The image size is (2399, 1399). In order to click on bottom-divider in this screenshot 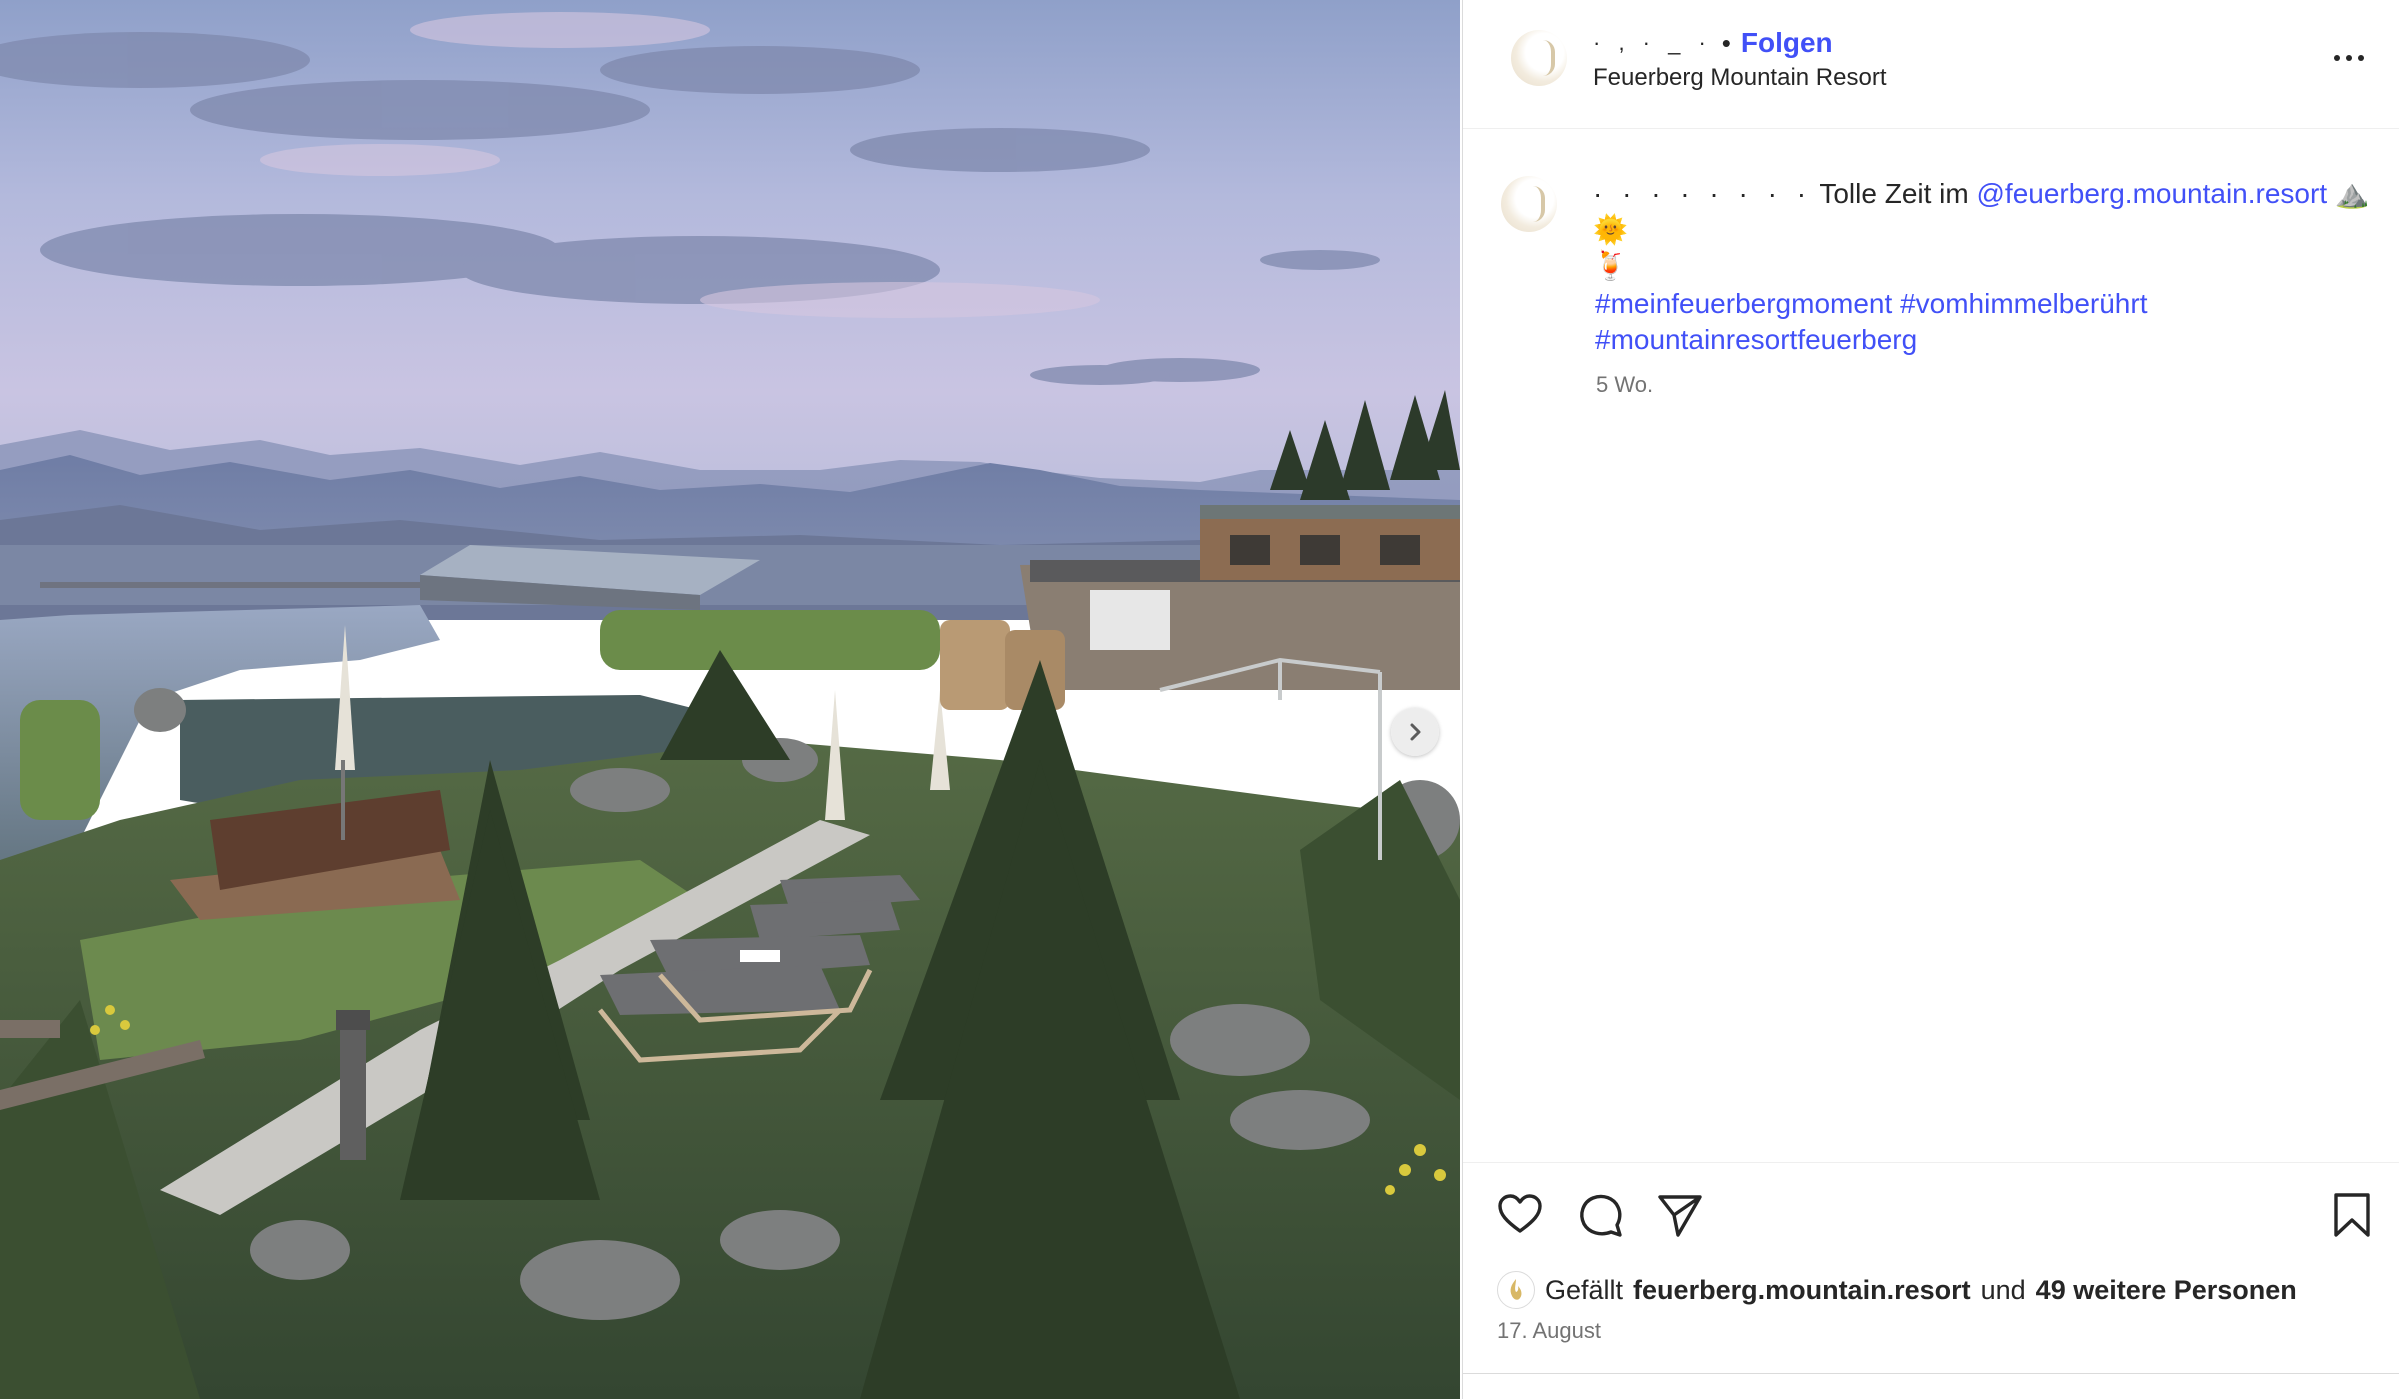, I will do `click(1931, 1373)`.